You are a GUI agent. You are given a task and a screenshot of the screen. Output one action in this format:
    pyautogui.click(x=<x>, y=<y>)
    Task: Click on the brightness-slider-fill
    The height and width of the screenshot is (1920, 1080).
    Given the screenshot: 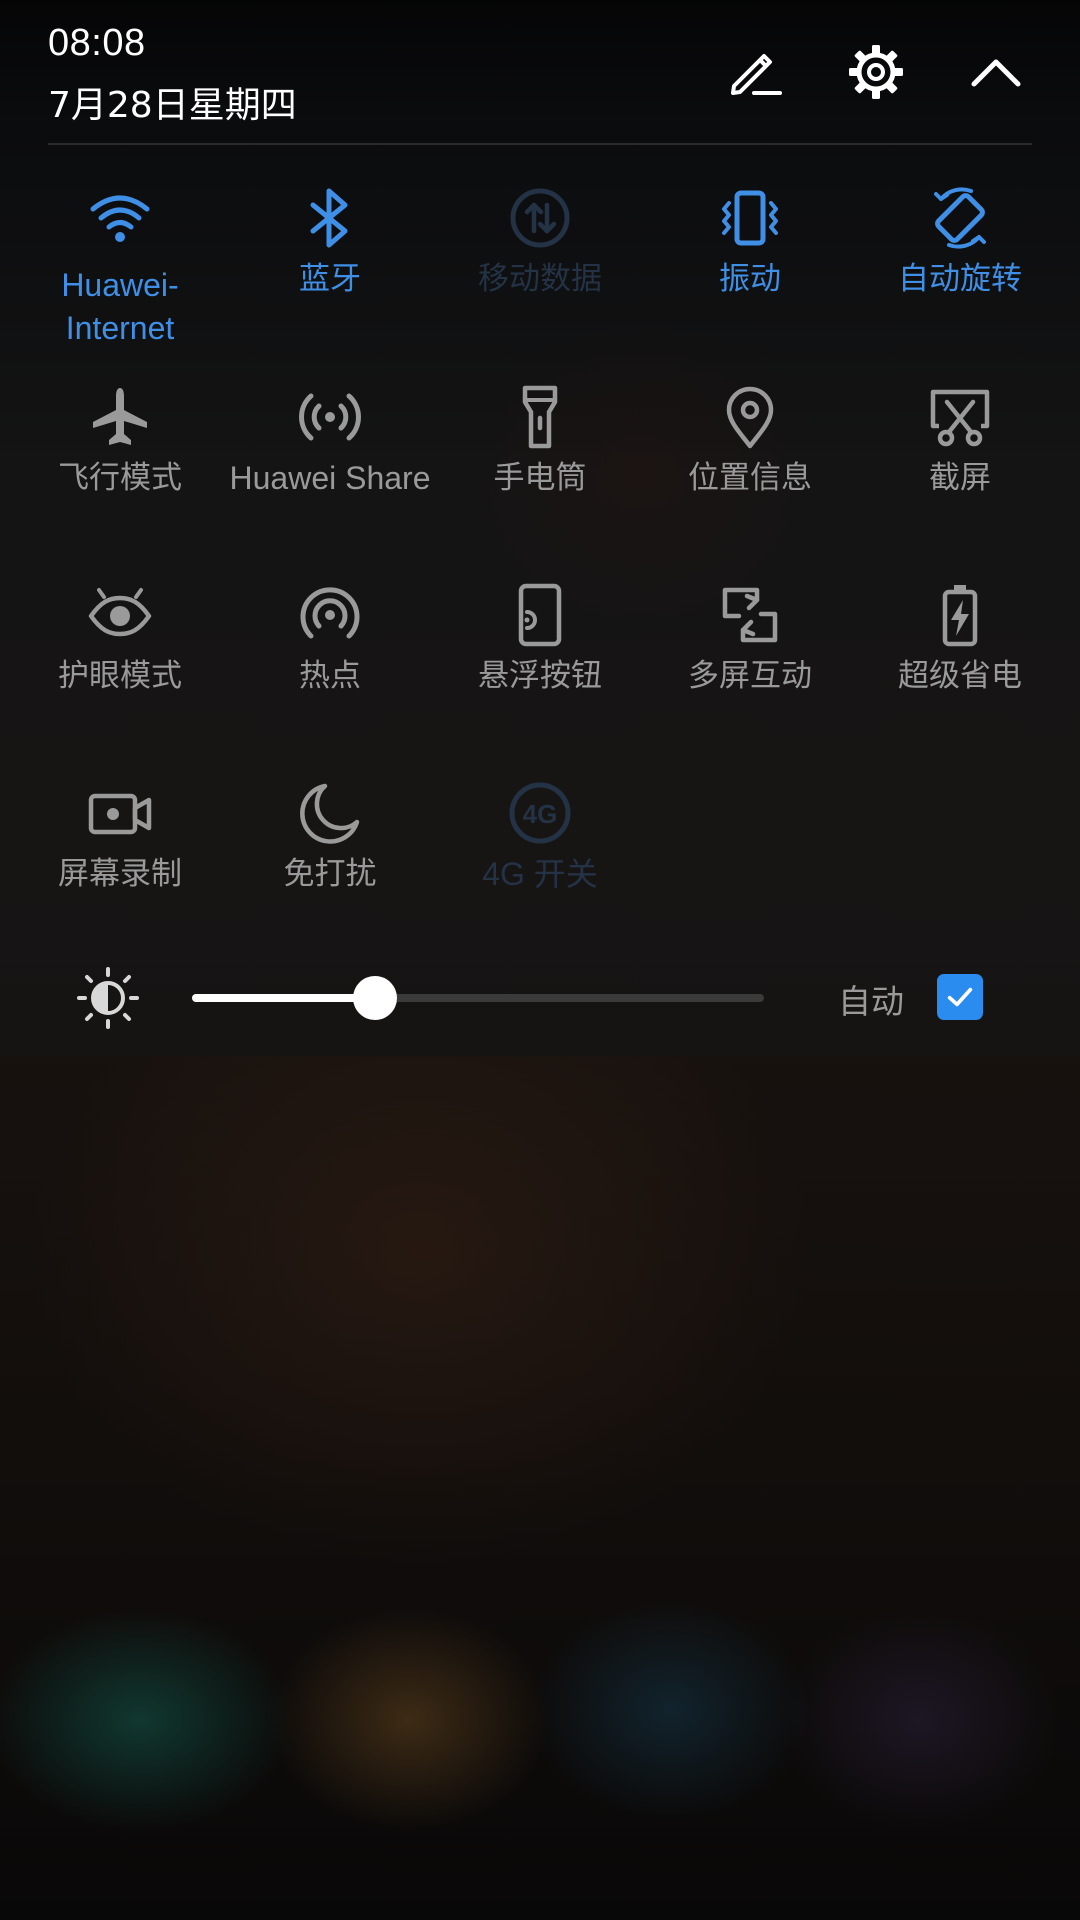 What is the action you would take?
    pyautogui.click(x=284, y=998)
    